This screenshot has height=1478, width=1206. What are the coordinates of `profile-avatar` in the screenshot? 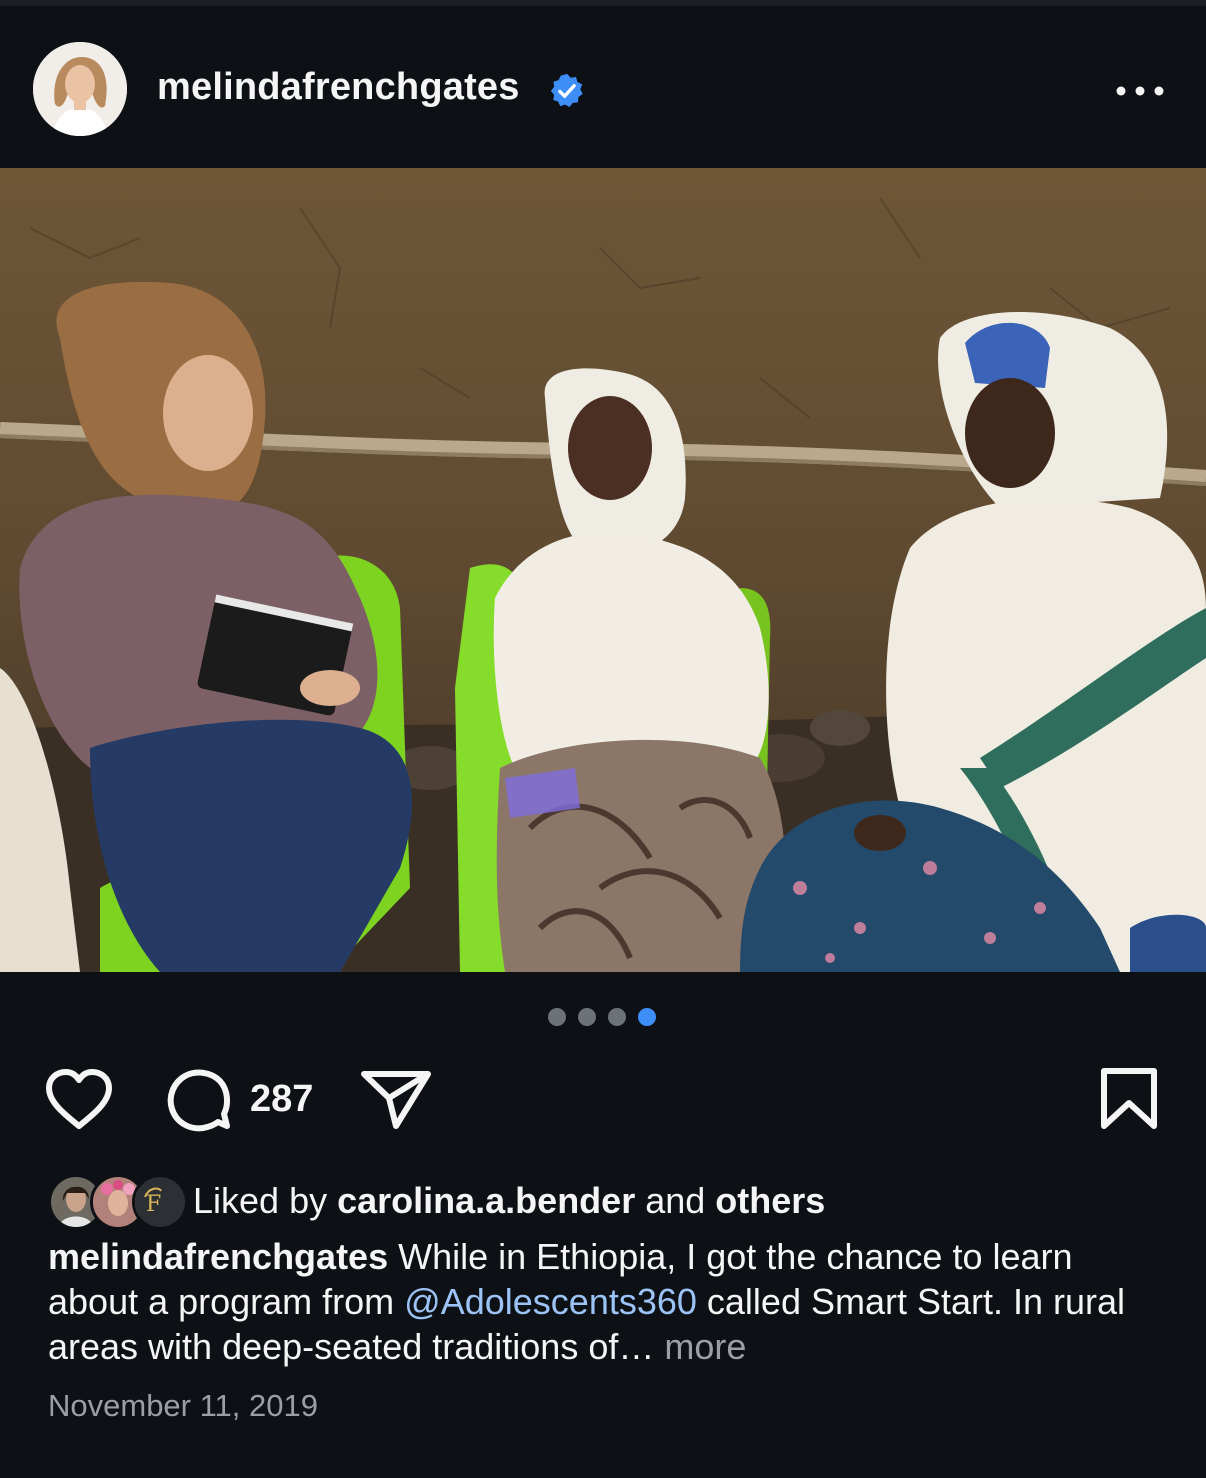 It's located at (80, 89).